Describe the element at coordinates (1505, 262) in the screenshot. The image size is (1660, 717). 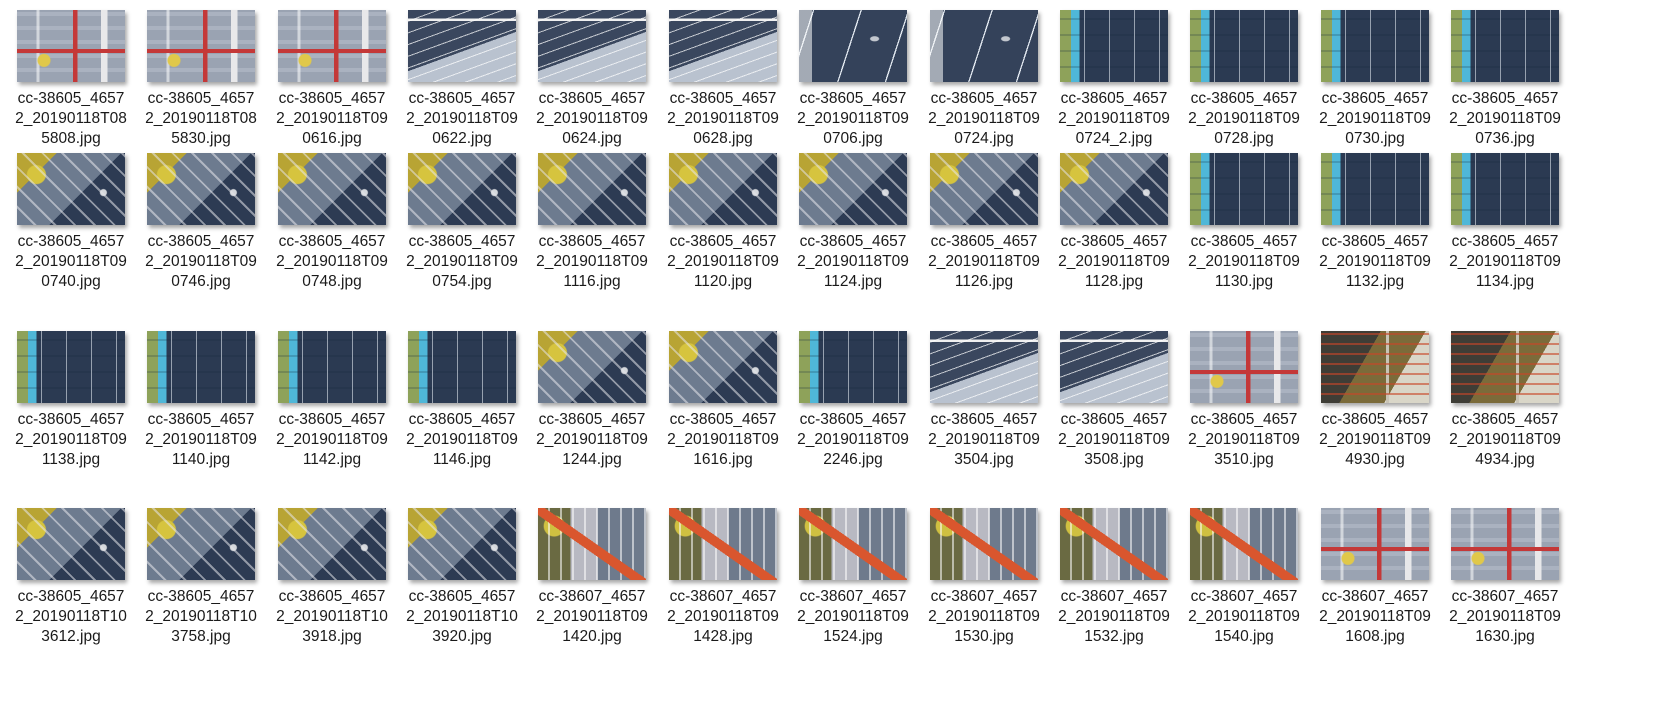
I see `file-name-label: cc-38605_4657 2_20190118T09 1134.jpg` at that location.